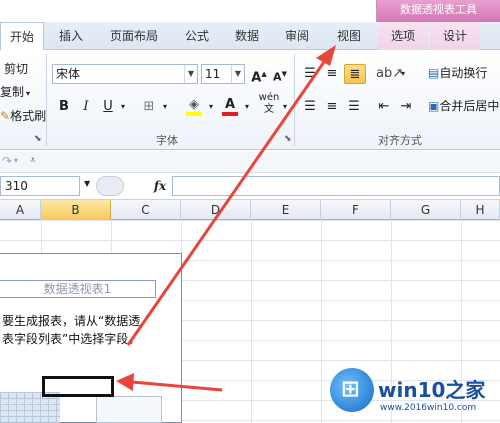 The width and height of the screenshot is (500, 423). Describe the element at coordinates (352, 390) in the screenshot. I see `win10-logo-icon: ⊞` at that location.